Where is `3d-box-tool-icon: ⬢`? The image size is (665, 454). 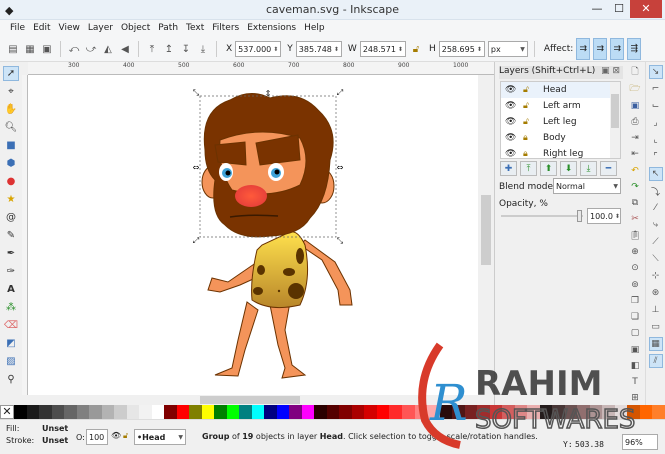
3d-box-tool-icon: ⬢ is located at coordinates (11, 163).